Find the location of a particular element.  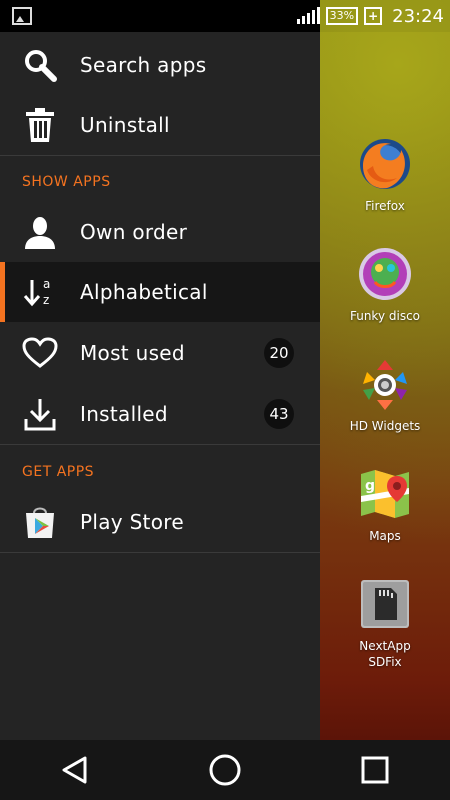

battery-level: 33% is located at coordinates (342, 16).